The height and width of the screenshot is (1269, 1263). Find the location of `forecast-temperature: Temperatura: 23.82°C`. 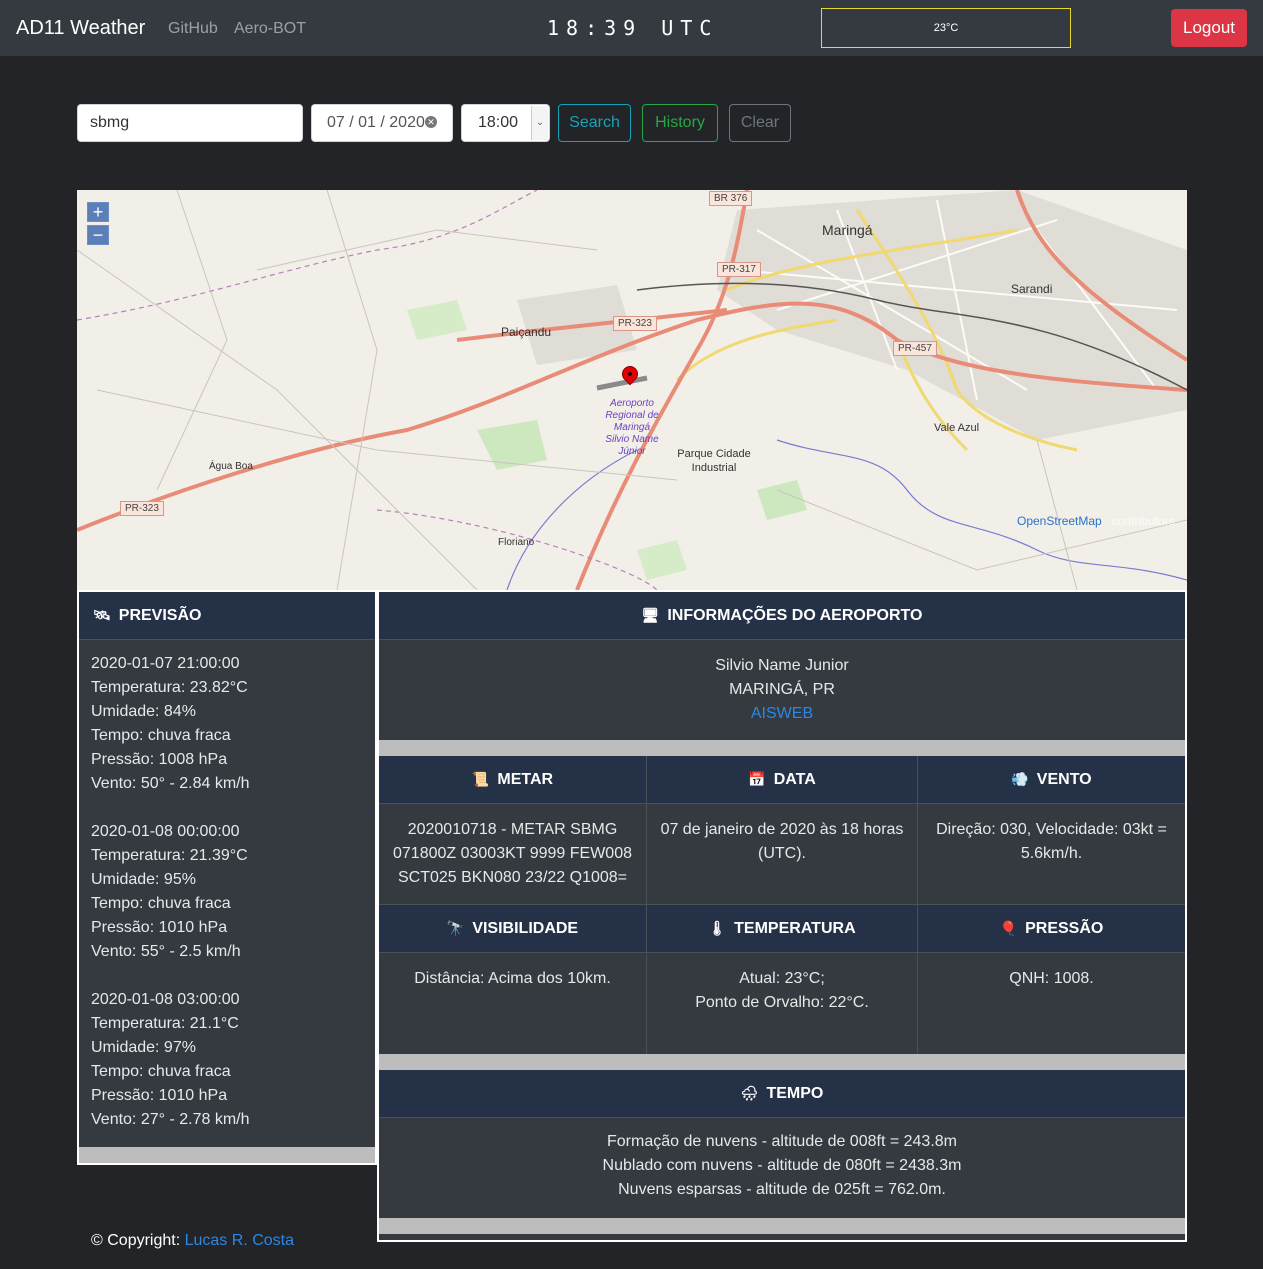

forecast-temperature: Temperatura: 23.82°C is located at coordinates (169, 687).